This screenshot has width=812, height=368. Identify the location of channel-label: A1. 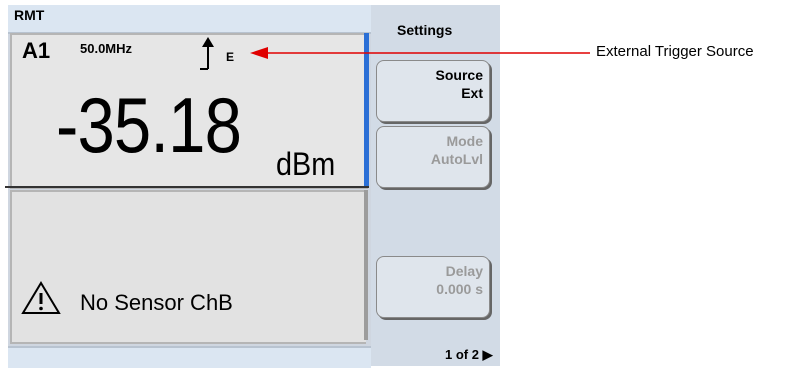
(36, 50).